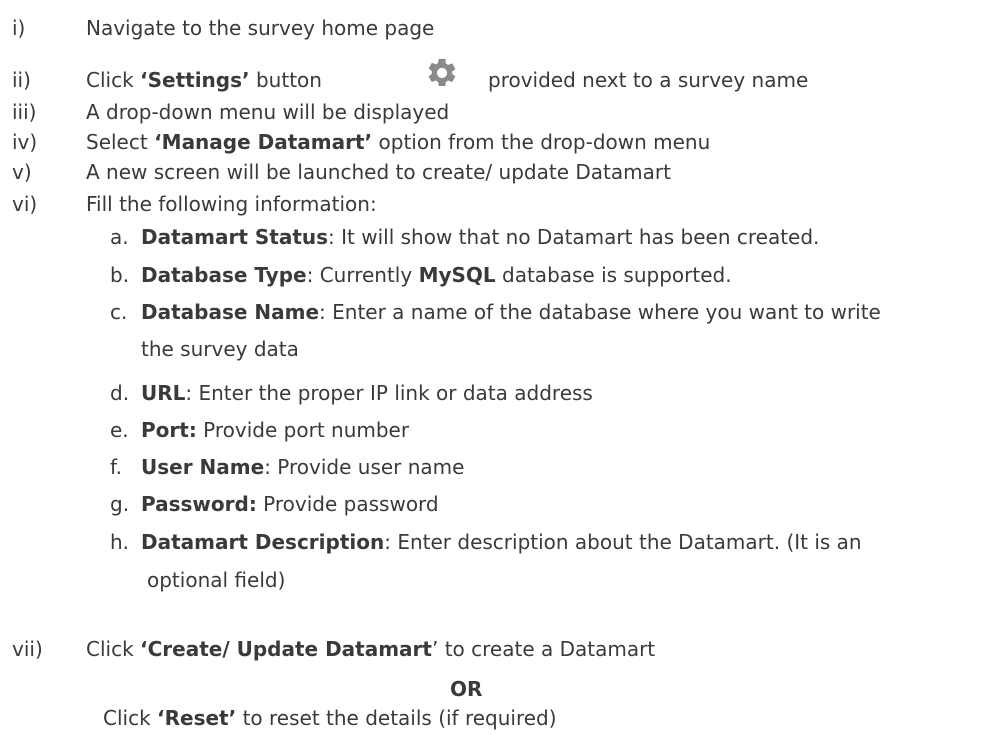  I want to click on field-description: Provide port number, so click(303, 430).